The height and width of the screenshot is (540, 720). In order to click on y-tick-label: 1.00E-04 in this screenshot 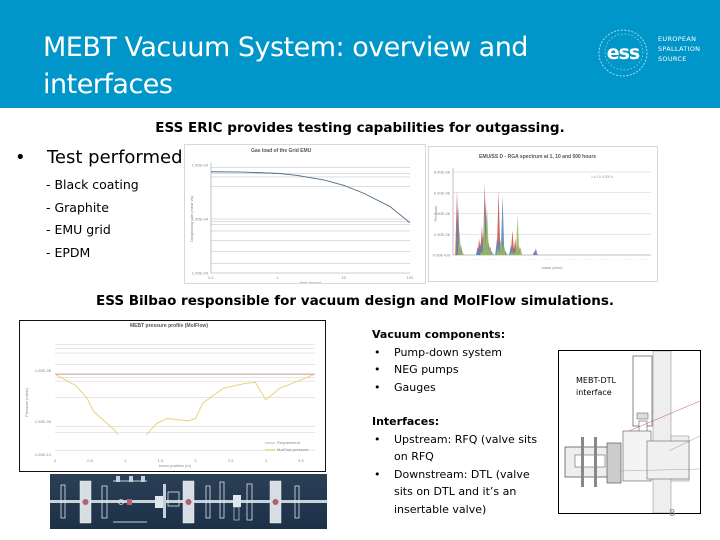, I will do `click(200, 219)`.